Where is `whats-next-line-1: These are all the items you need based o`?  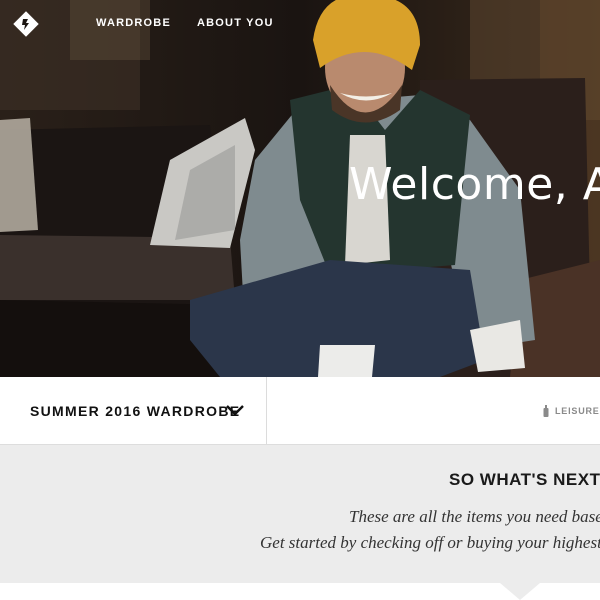
whats-next-line-1: These are all the items you need based o is located at coordinates (474, 516).